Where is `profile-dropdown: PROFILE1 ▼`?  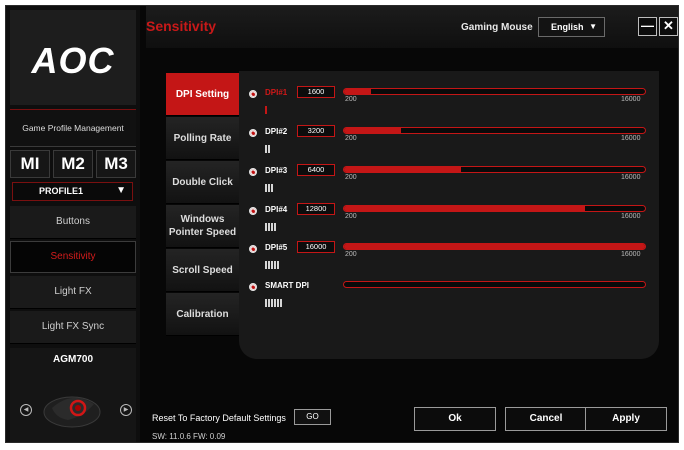 profile-dropdown: PROFILE1 ▼ is located at coordinates (72, 191).